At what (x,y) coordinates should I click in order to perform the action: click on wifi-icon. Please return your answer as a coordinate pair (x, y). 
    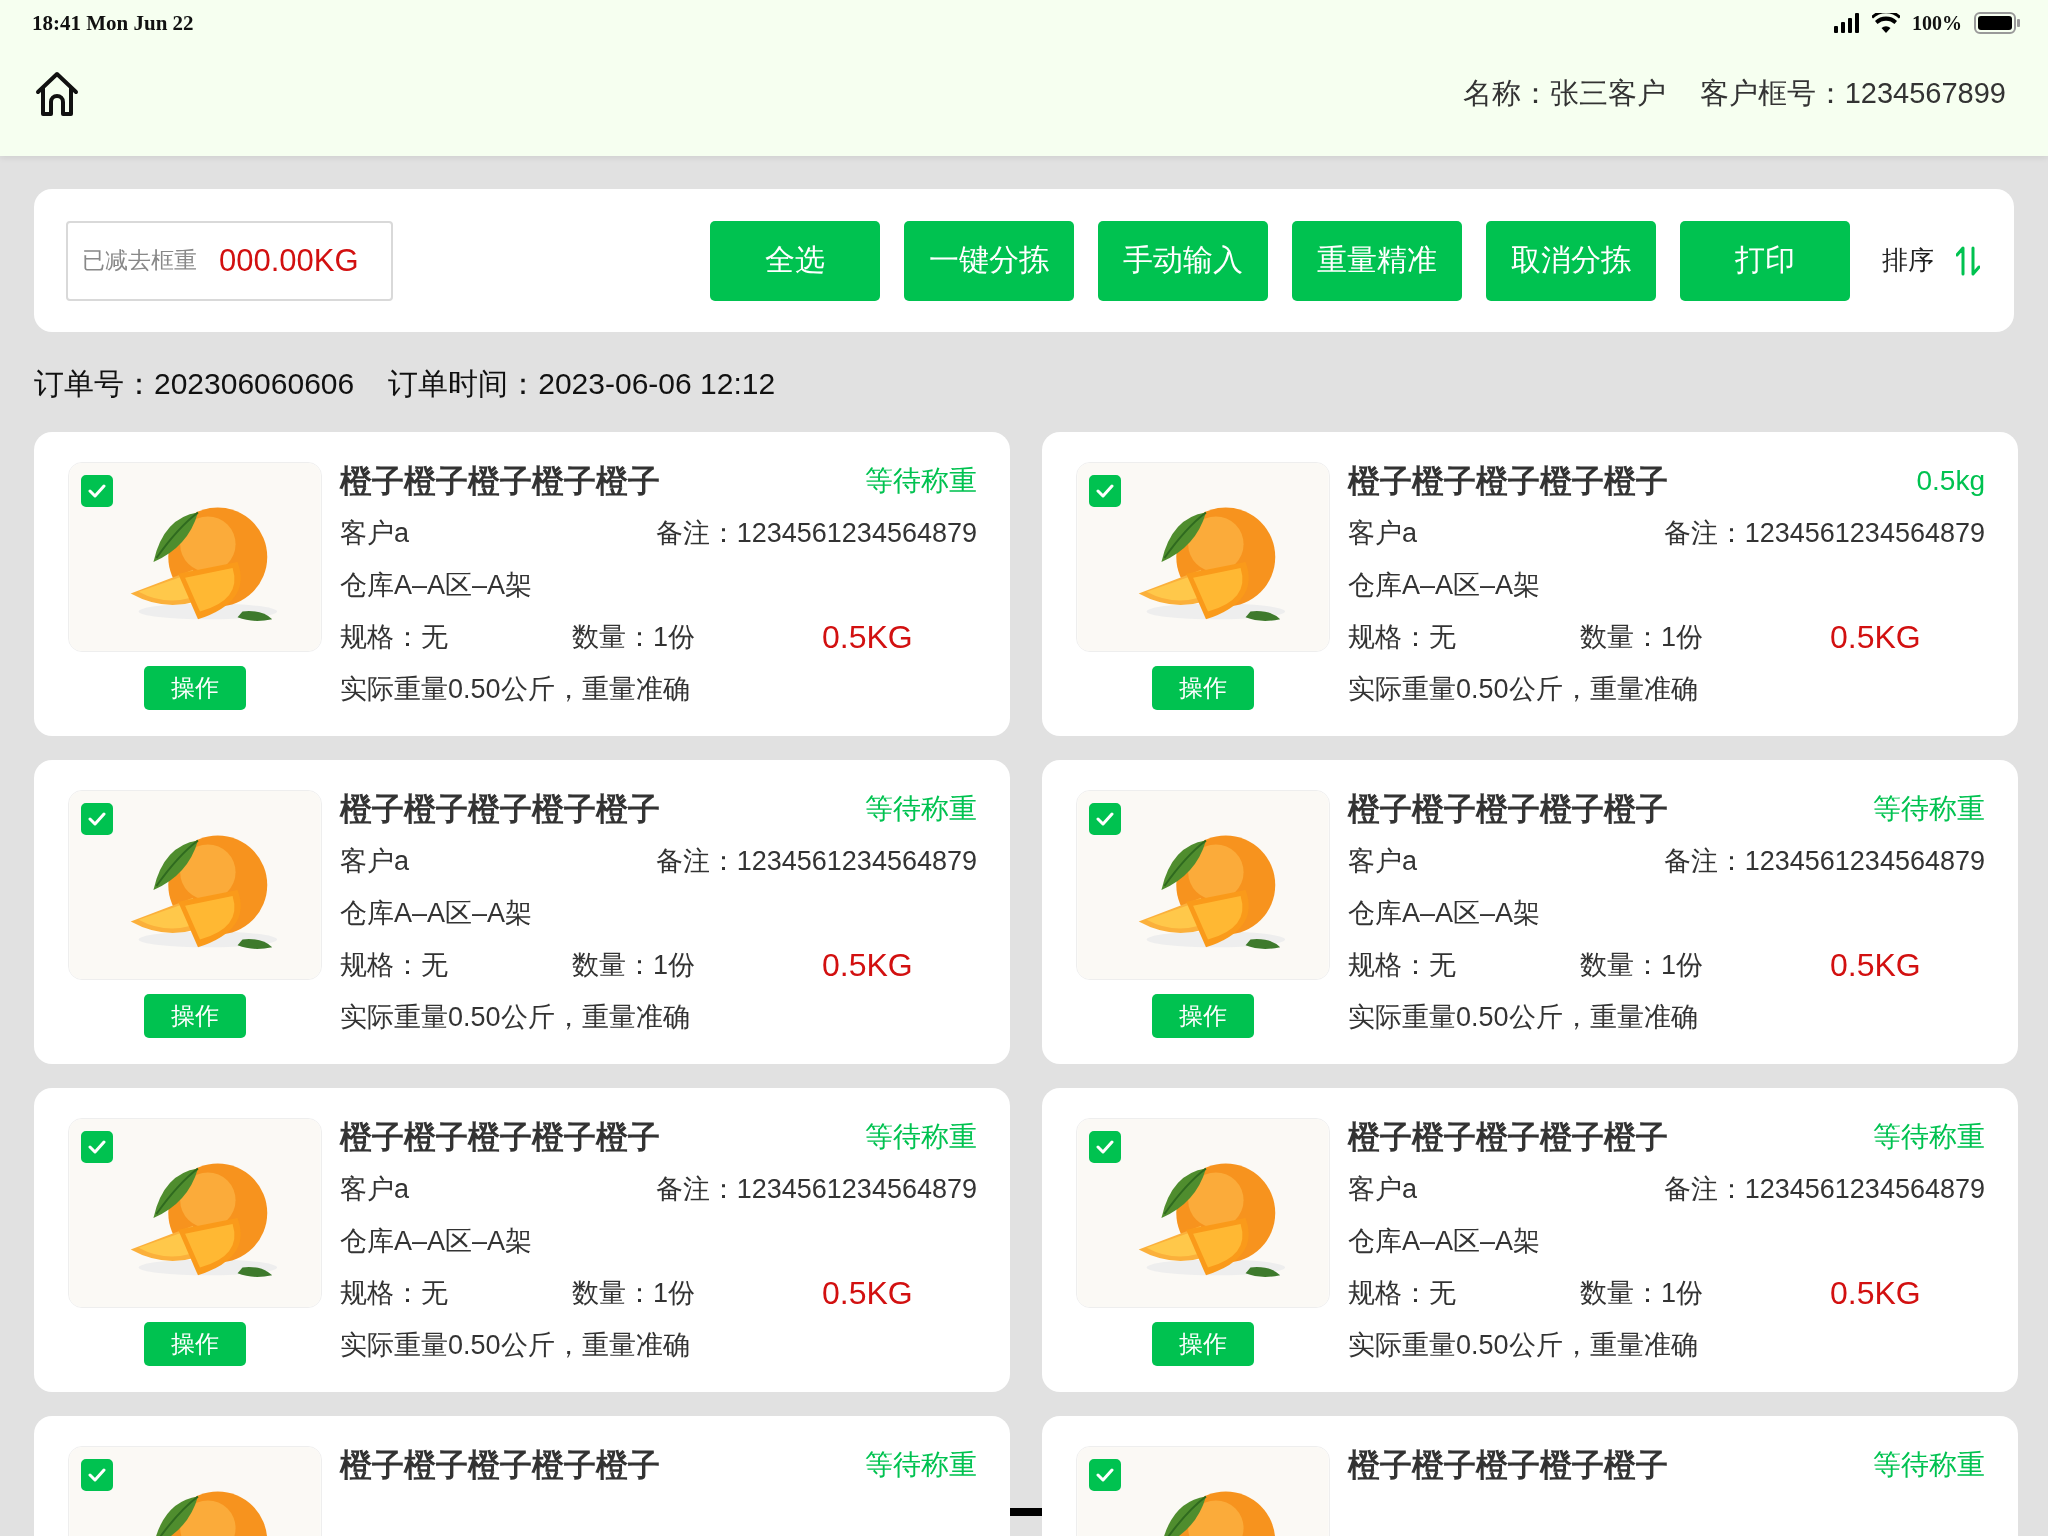
    Looking at the image, I should click on (1886, 23).